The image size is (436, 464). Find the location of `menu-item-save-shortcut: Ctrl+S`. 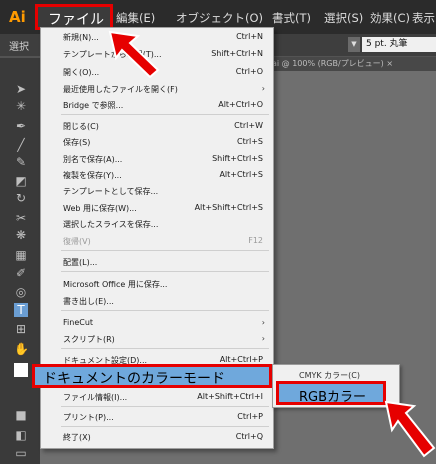

menu-item-save-shortcut: Ctrl+S is located at coordinates (249, 141).